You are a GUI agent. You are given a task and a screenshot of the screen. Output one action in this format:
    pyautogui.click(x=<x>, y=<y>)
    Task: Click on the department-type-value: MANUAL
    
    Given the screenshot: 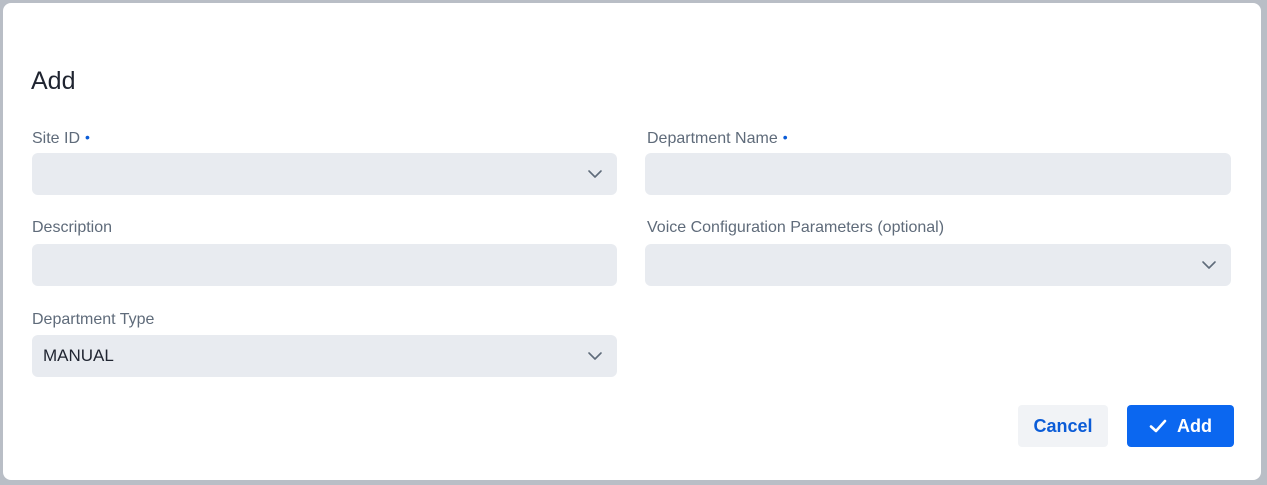 What is the action you would take?
    pyautogui.click(x=78, y=355)
    